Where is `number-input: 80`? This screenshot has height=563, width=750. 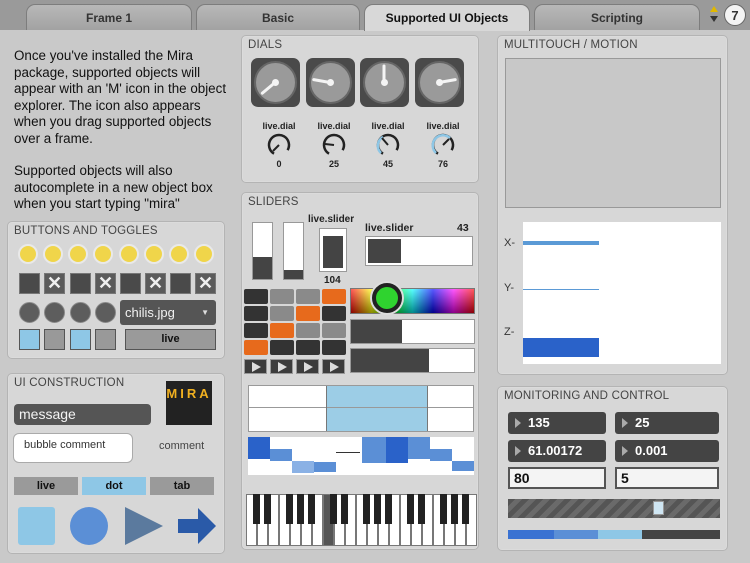 number-input: 80 is located at coordinates (557, 478).